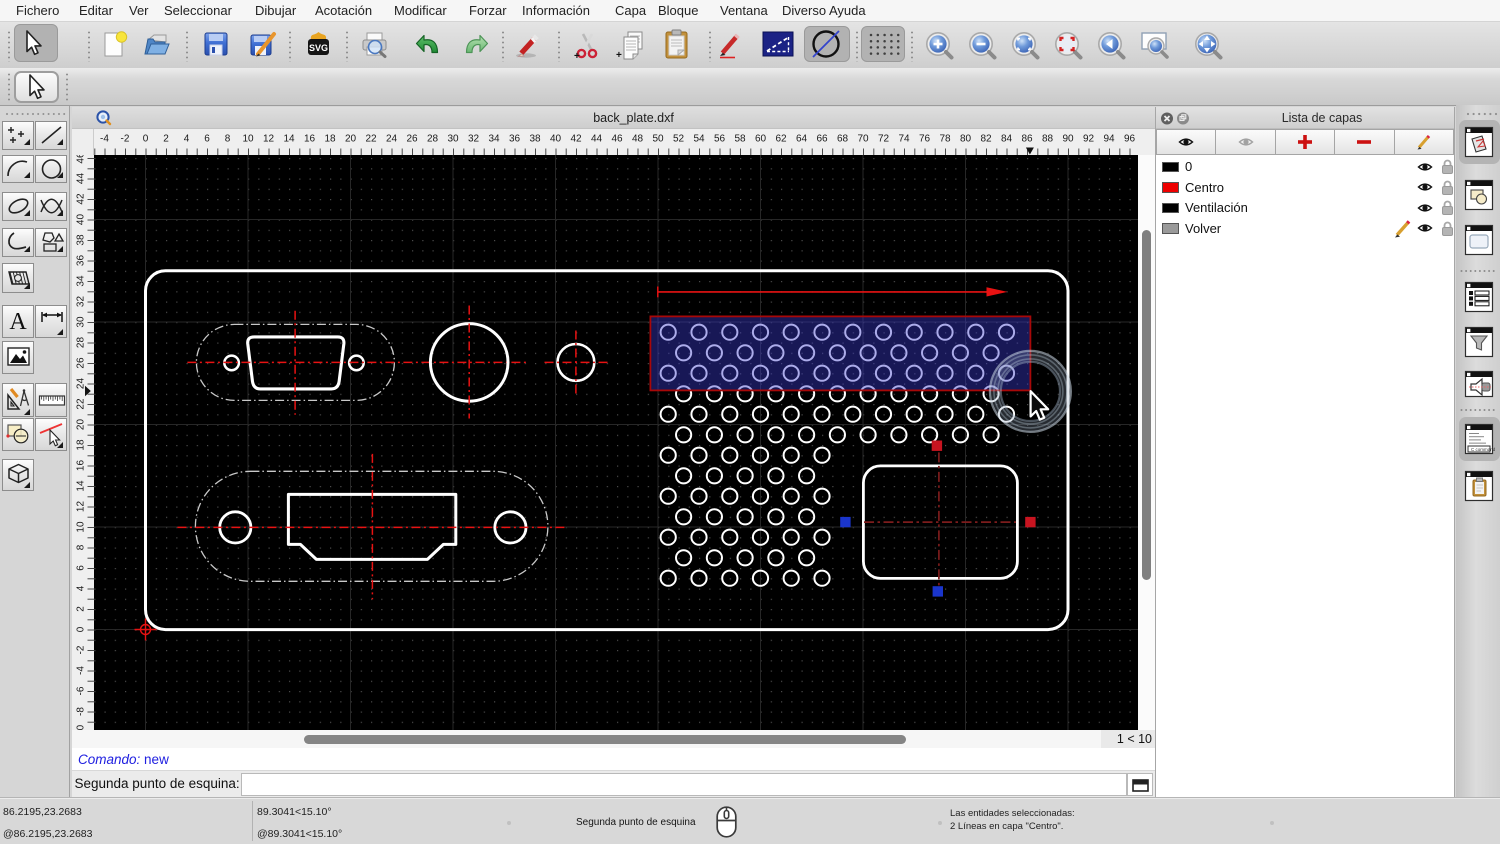 Image resolution: width=1500 pixels, height=844 pixels. Describe the element at coordinates (1068, 139) in the screenshot. I see `svg-text: 90` at that location.